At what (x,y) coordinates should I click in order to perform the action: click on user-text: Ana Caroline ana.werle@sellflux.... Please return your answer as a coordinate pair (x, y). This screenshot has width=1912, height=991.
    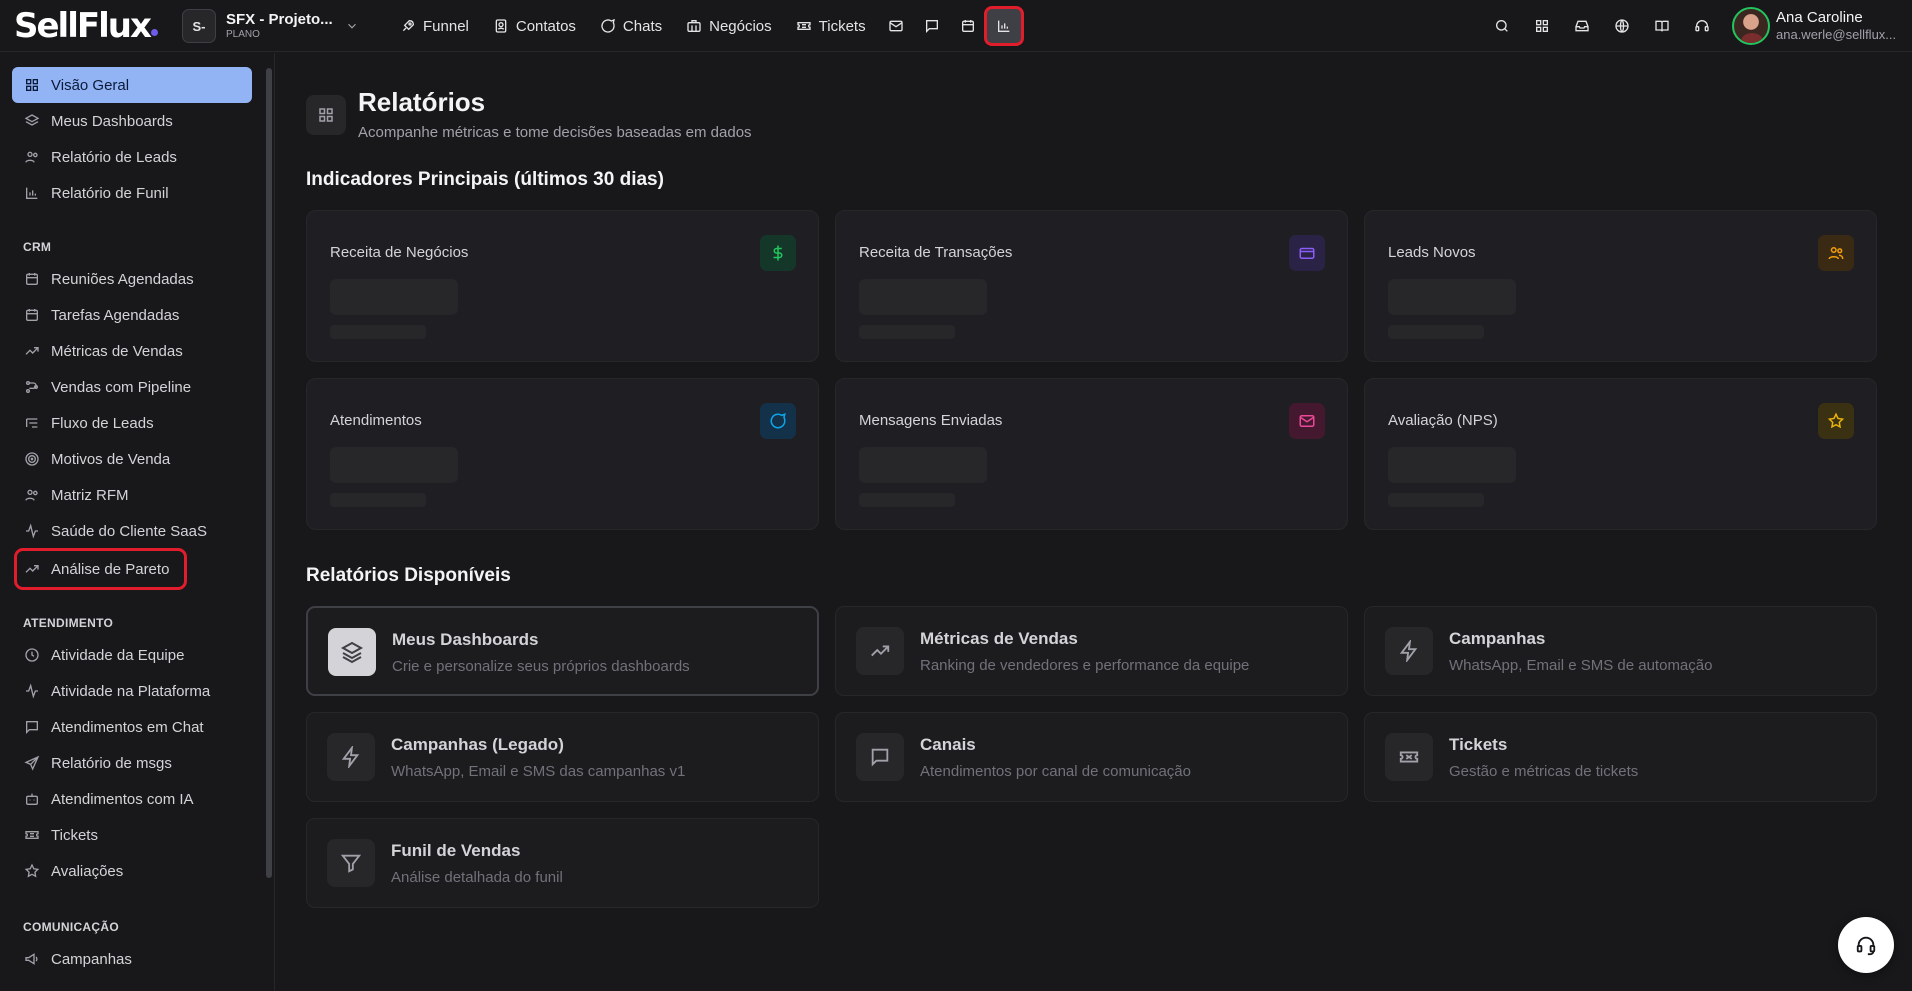
    Looking at the image, I should click on (1836, 26).